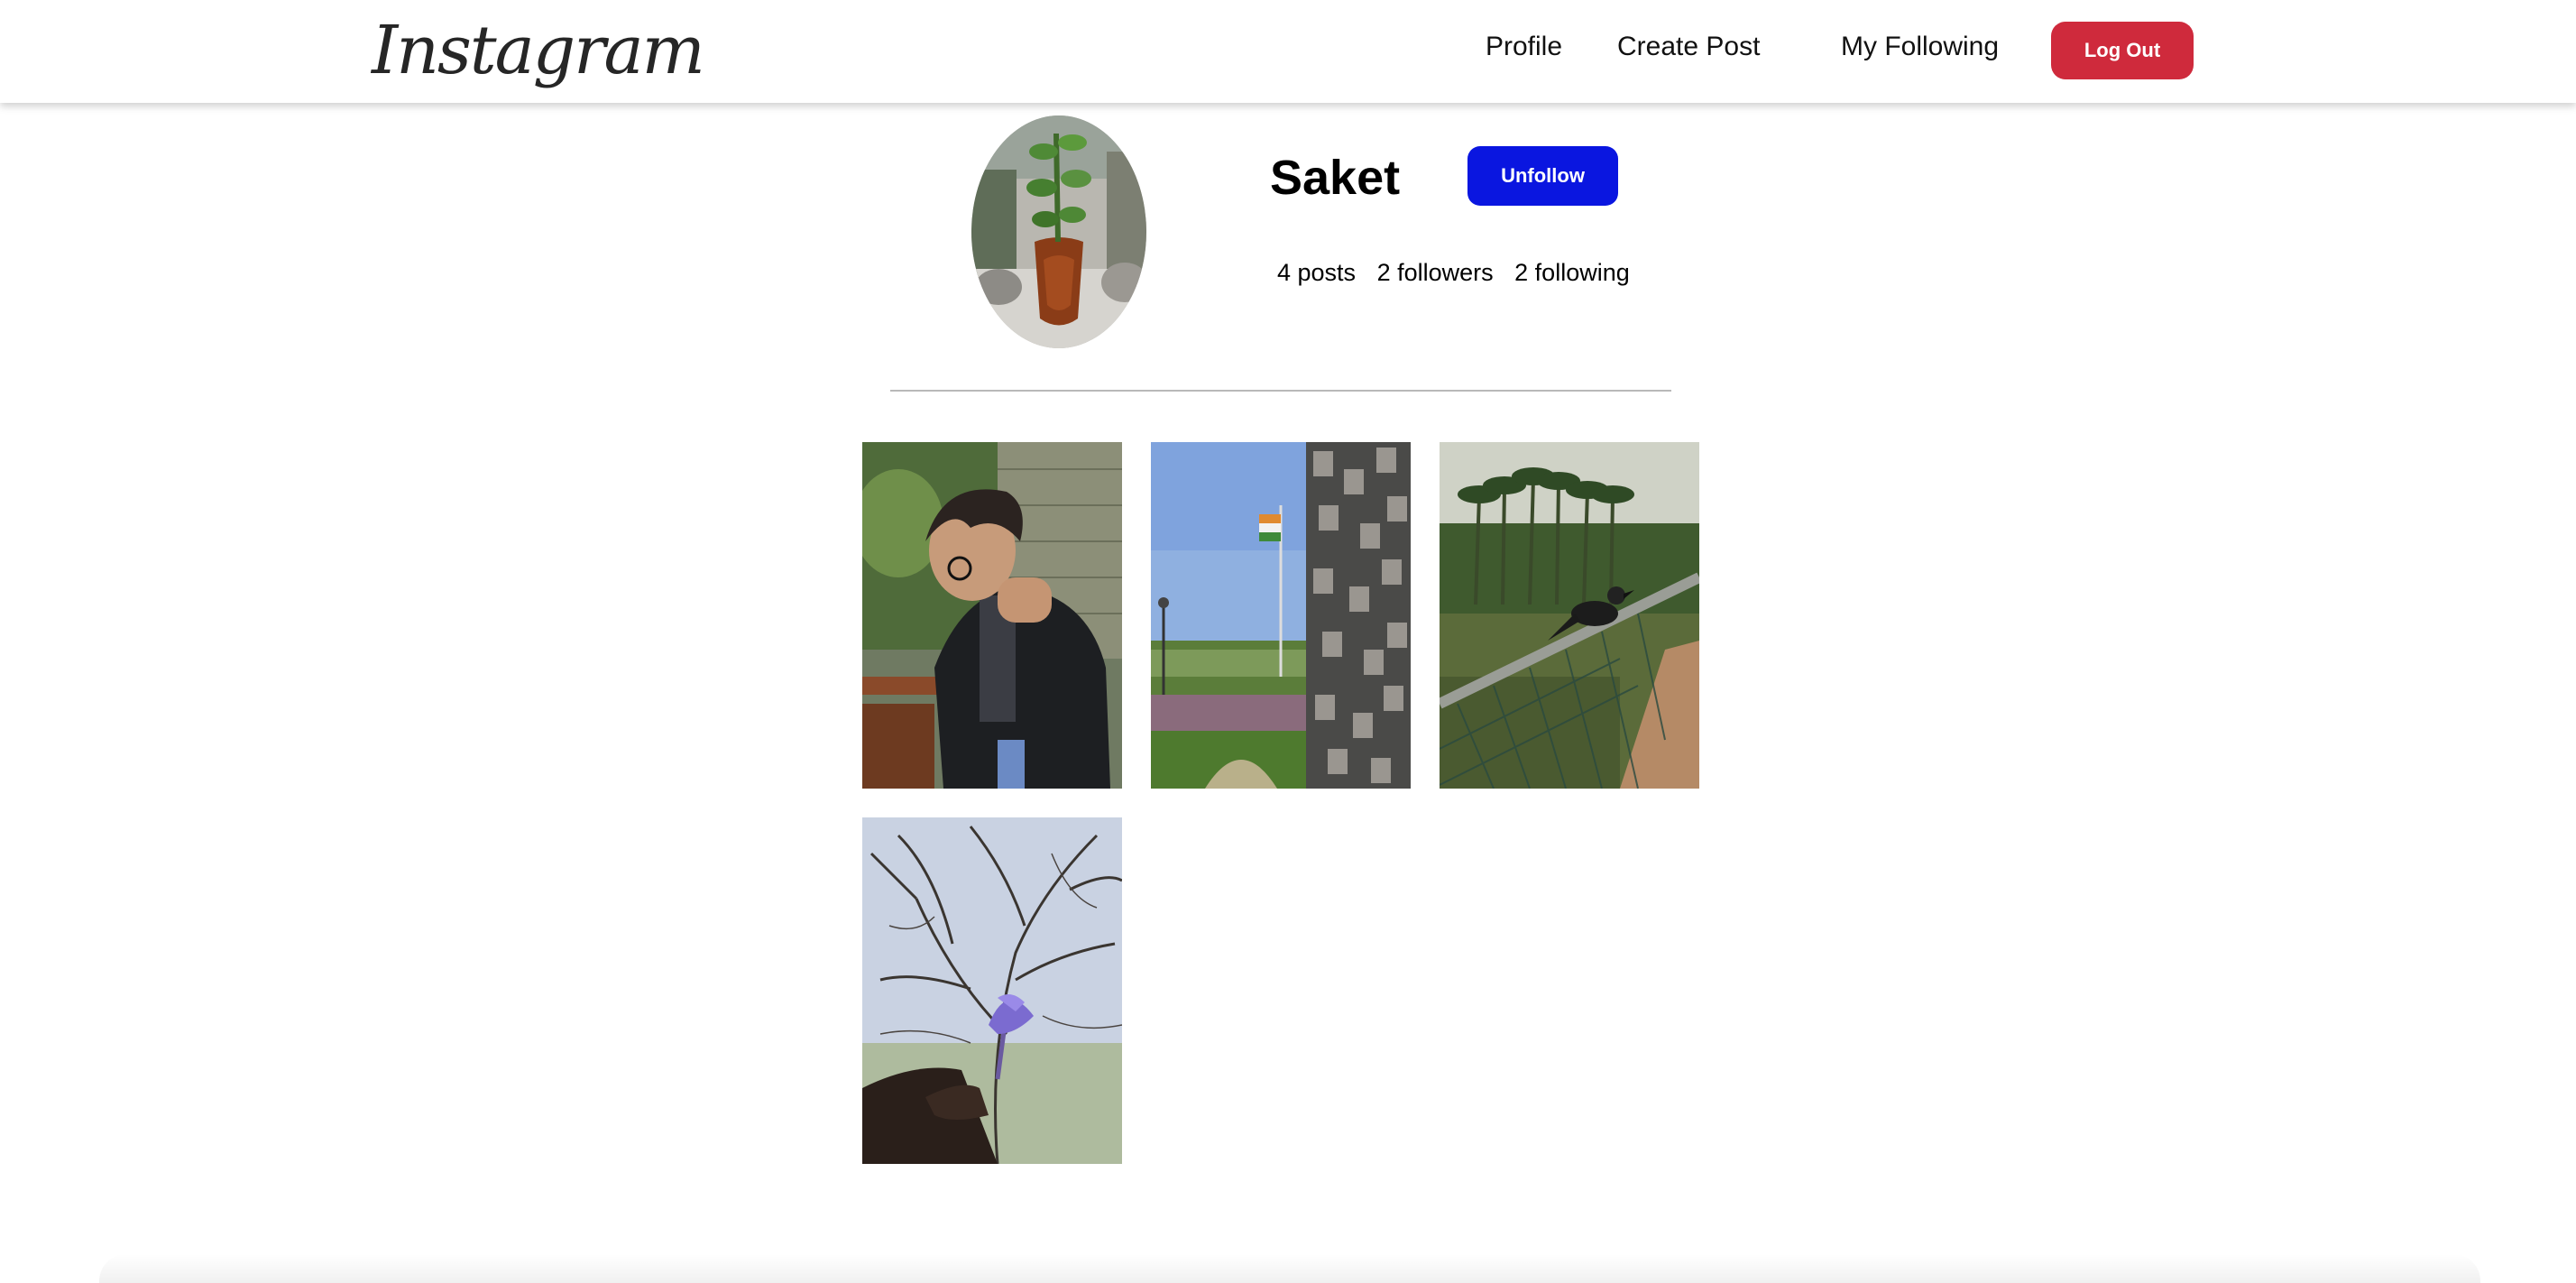  I want to click on unfollow-button: Unfollow, so click(1543, 176).